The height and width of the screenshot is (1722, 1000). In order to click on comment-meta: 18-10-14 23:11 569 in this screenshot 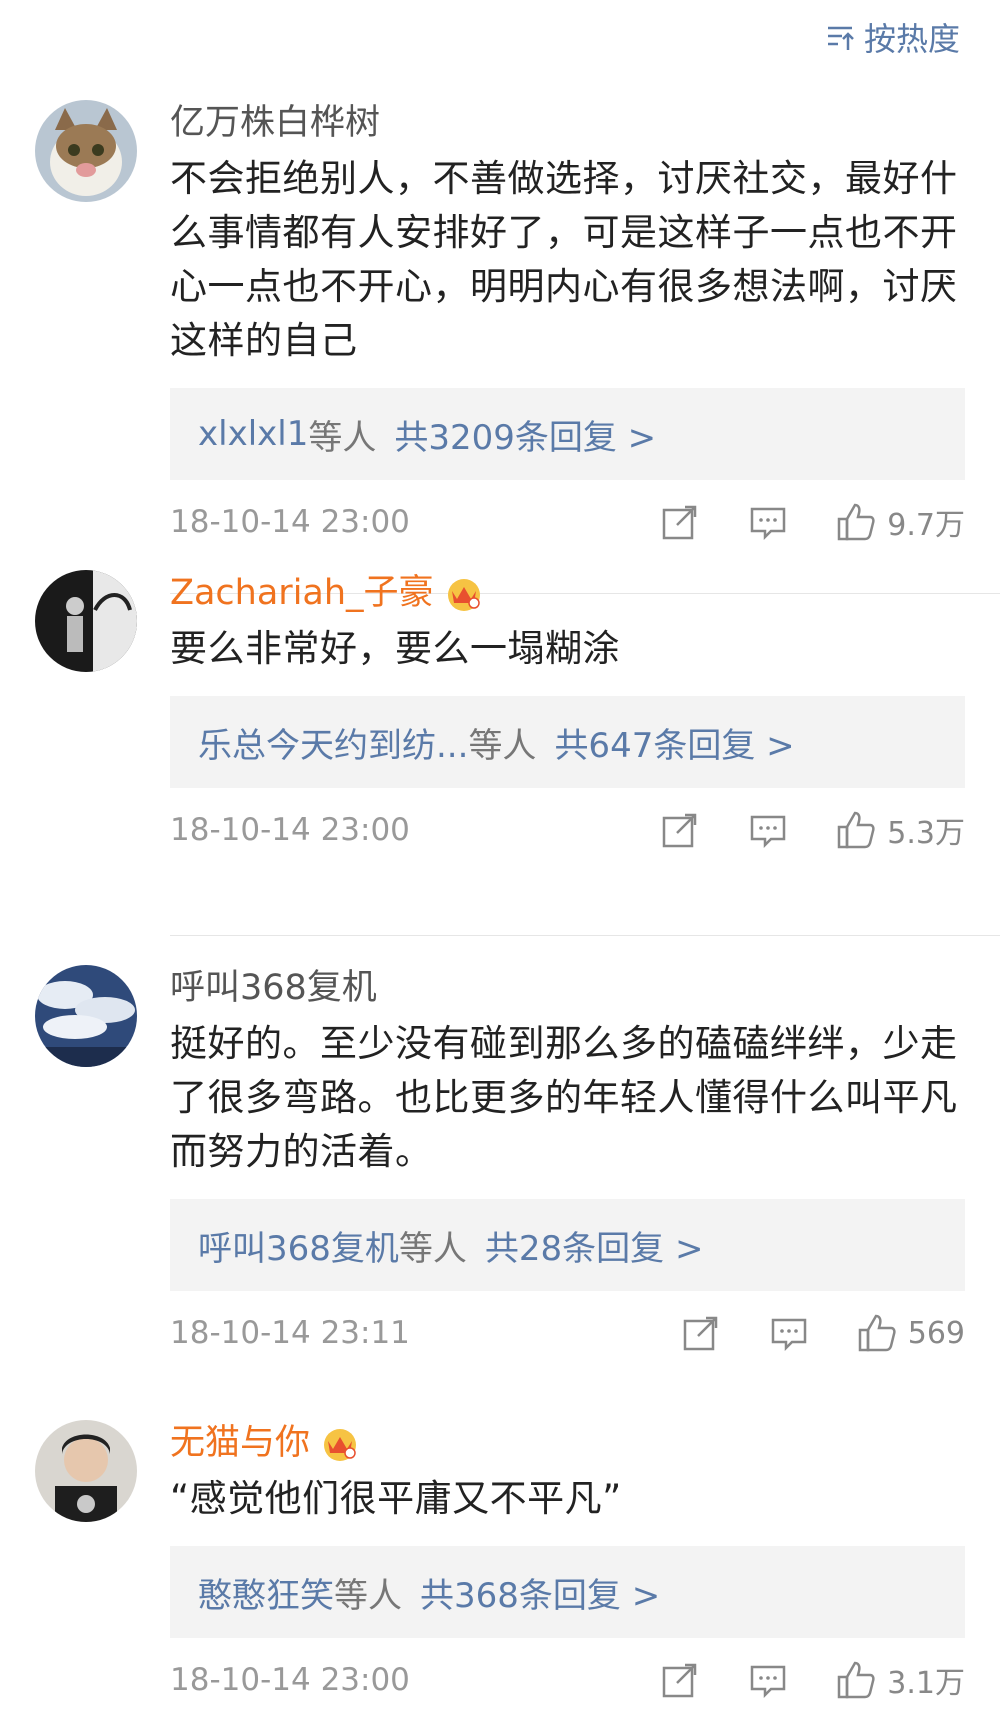, I will do `click(567, 1333)`.